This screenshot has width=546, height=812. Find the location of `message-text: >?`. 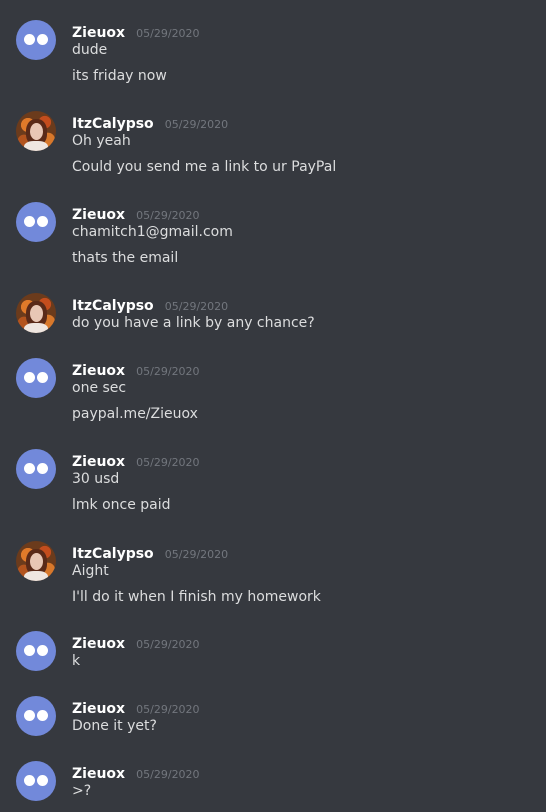

message-text: >? is located at coordinates (82, 791).